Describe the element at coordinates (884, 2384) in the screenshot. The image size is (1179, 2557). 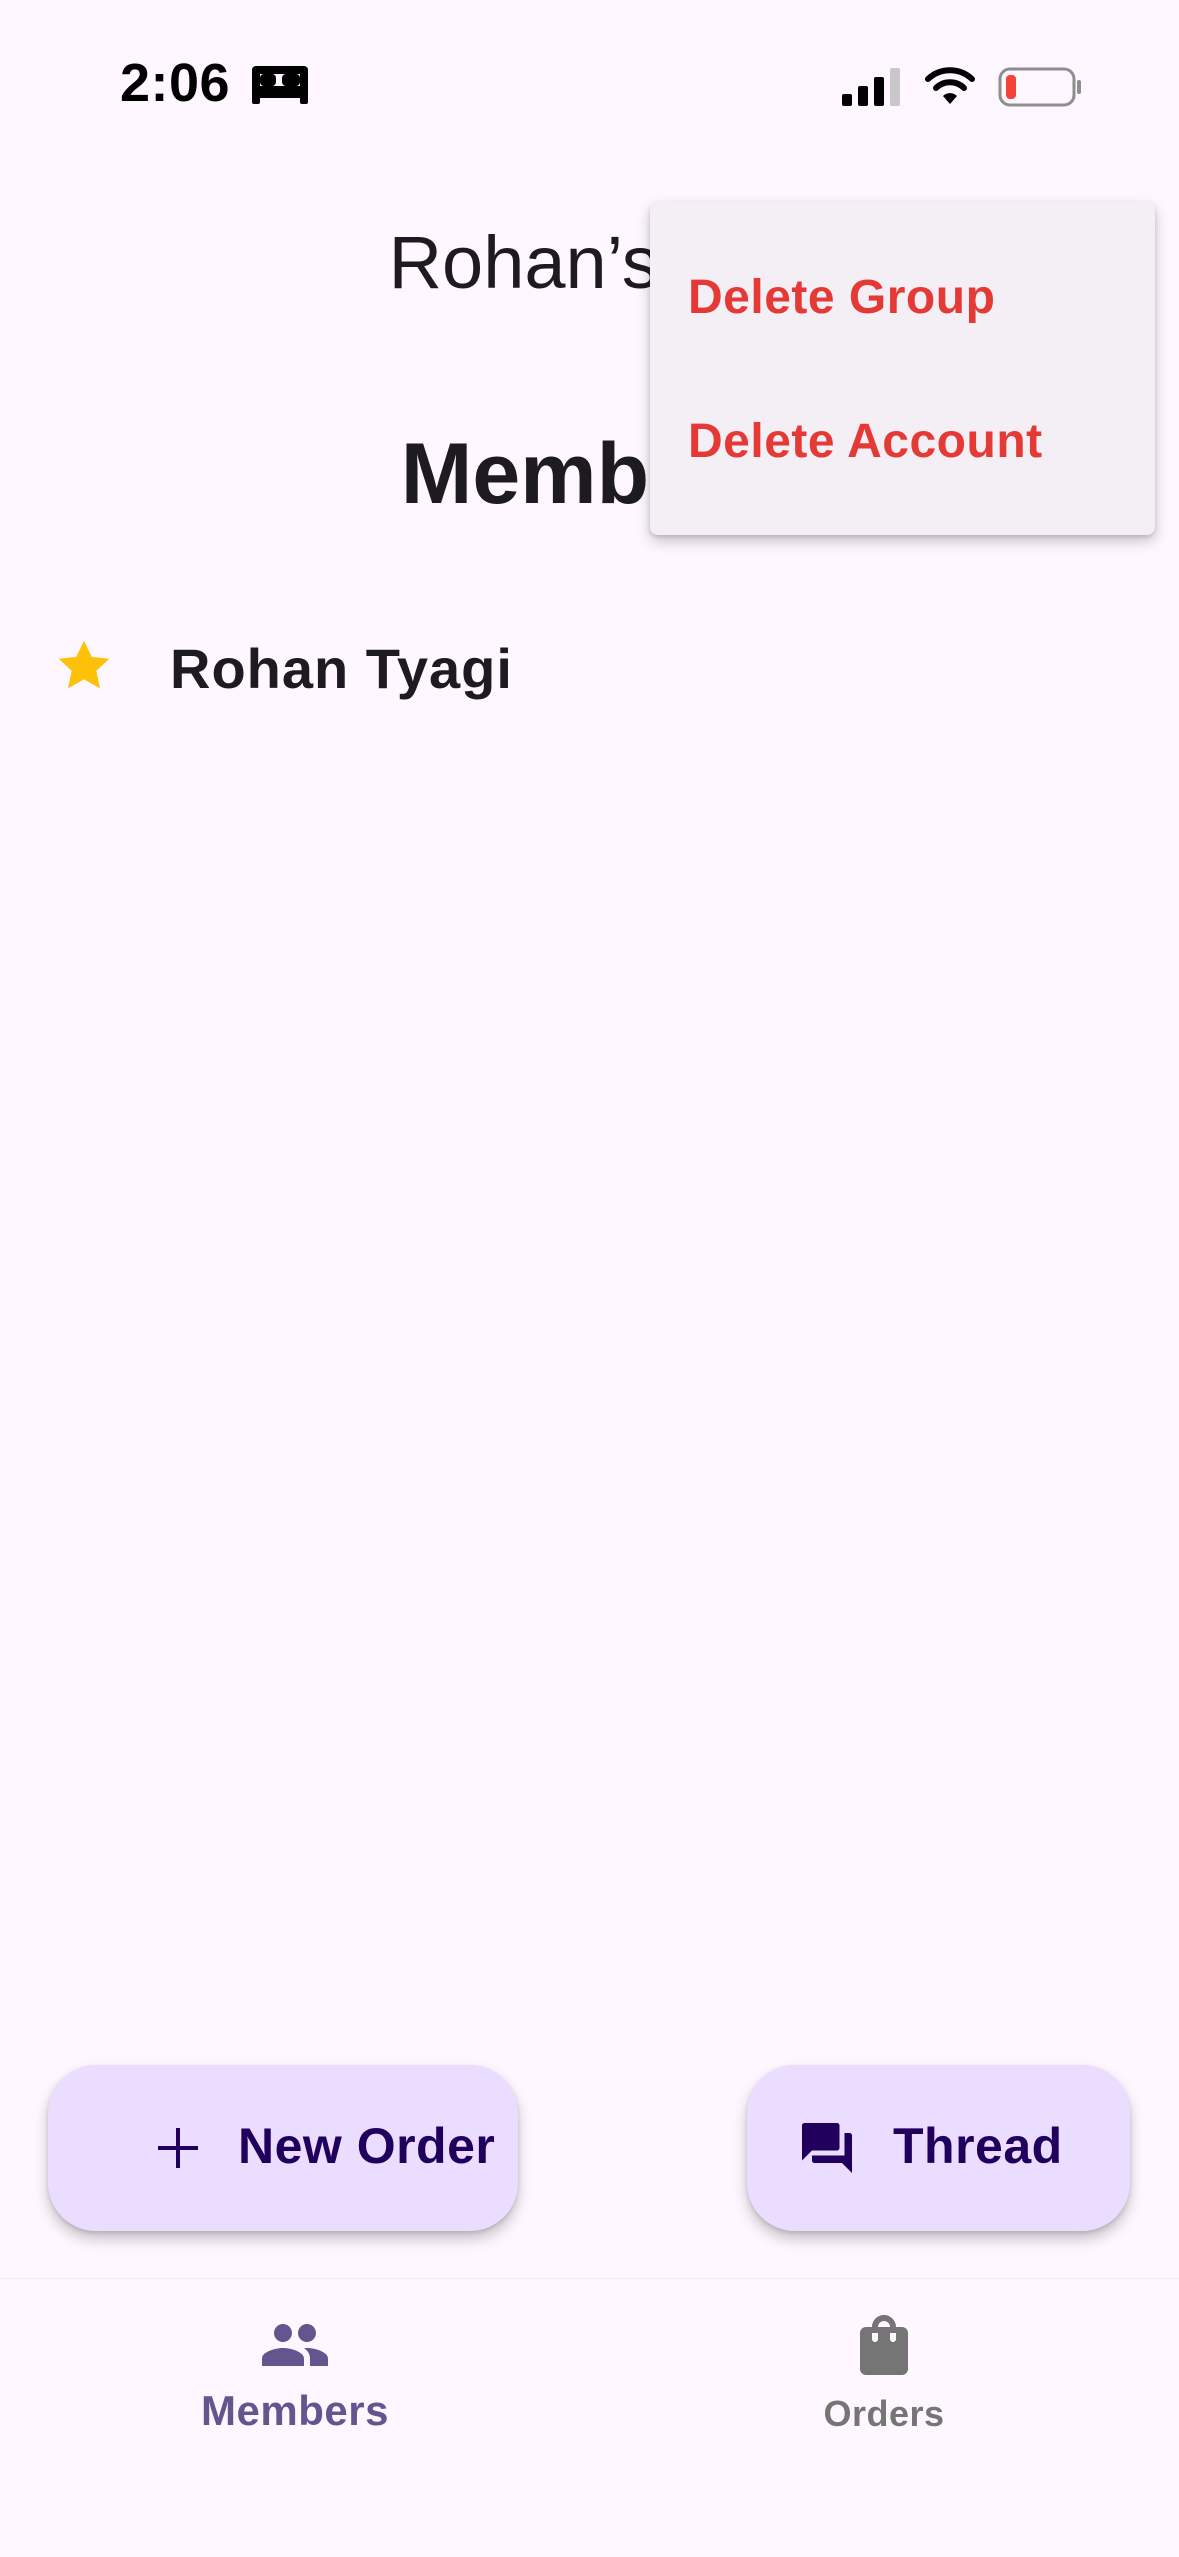
I see `nav-item-orders: Orders` at that location.